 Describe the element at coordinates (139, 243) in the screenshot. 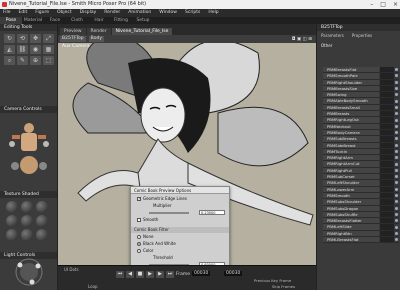

I see `filter-bw-radio` at that location.